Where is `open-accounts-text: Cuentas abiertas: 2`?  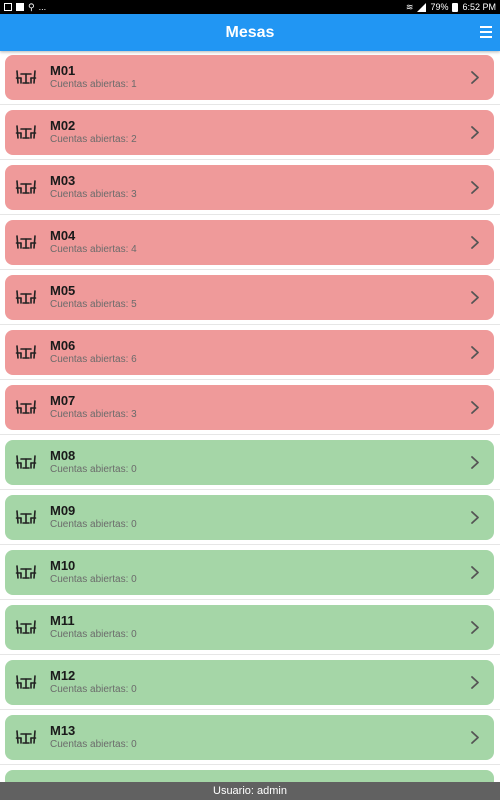 open-accounts-text: Cuentas abiertas: 2 is located at coordinates (93, 139).